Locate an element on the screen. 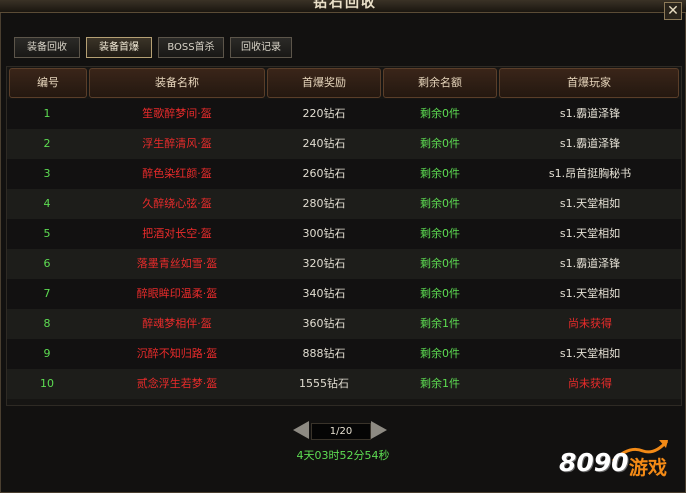  cell-equipment-name: 醉眼眸印温柔·盔 is located at coordinates (177, 293).